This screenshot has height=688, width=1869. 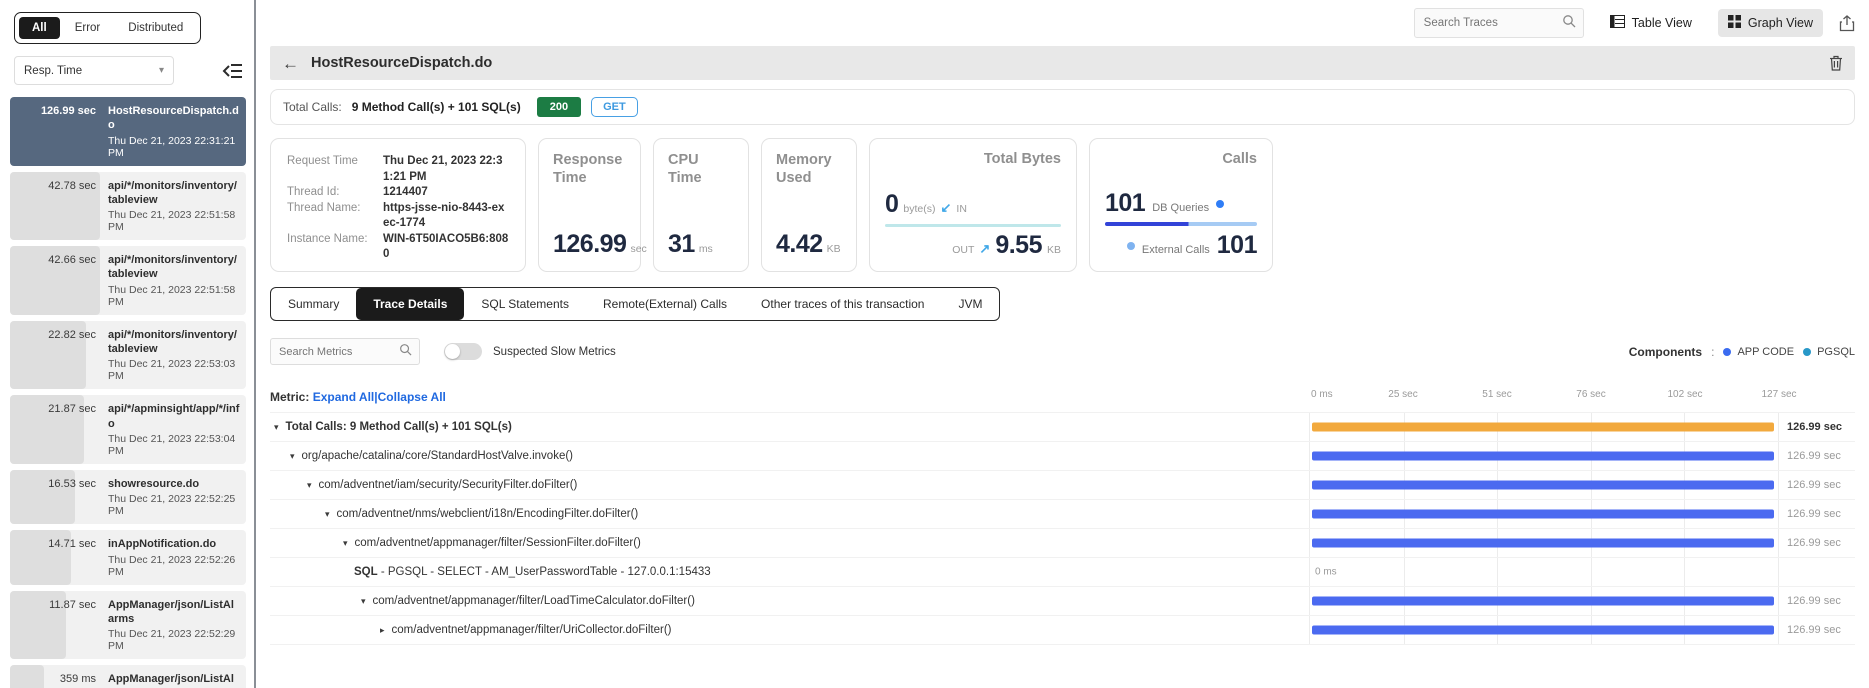 What do you see at coordinates (335, 351) in the screenshot?
I see `search-metrics-input` at bounding box center [335, 351].